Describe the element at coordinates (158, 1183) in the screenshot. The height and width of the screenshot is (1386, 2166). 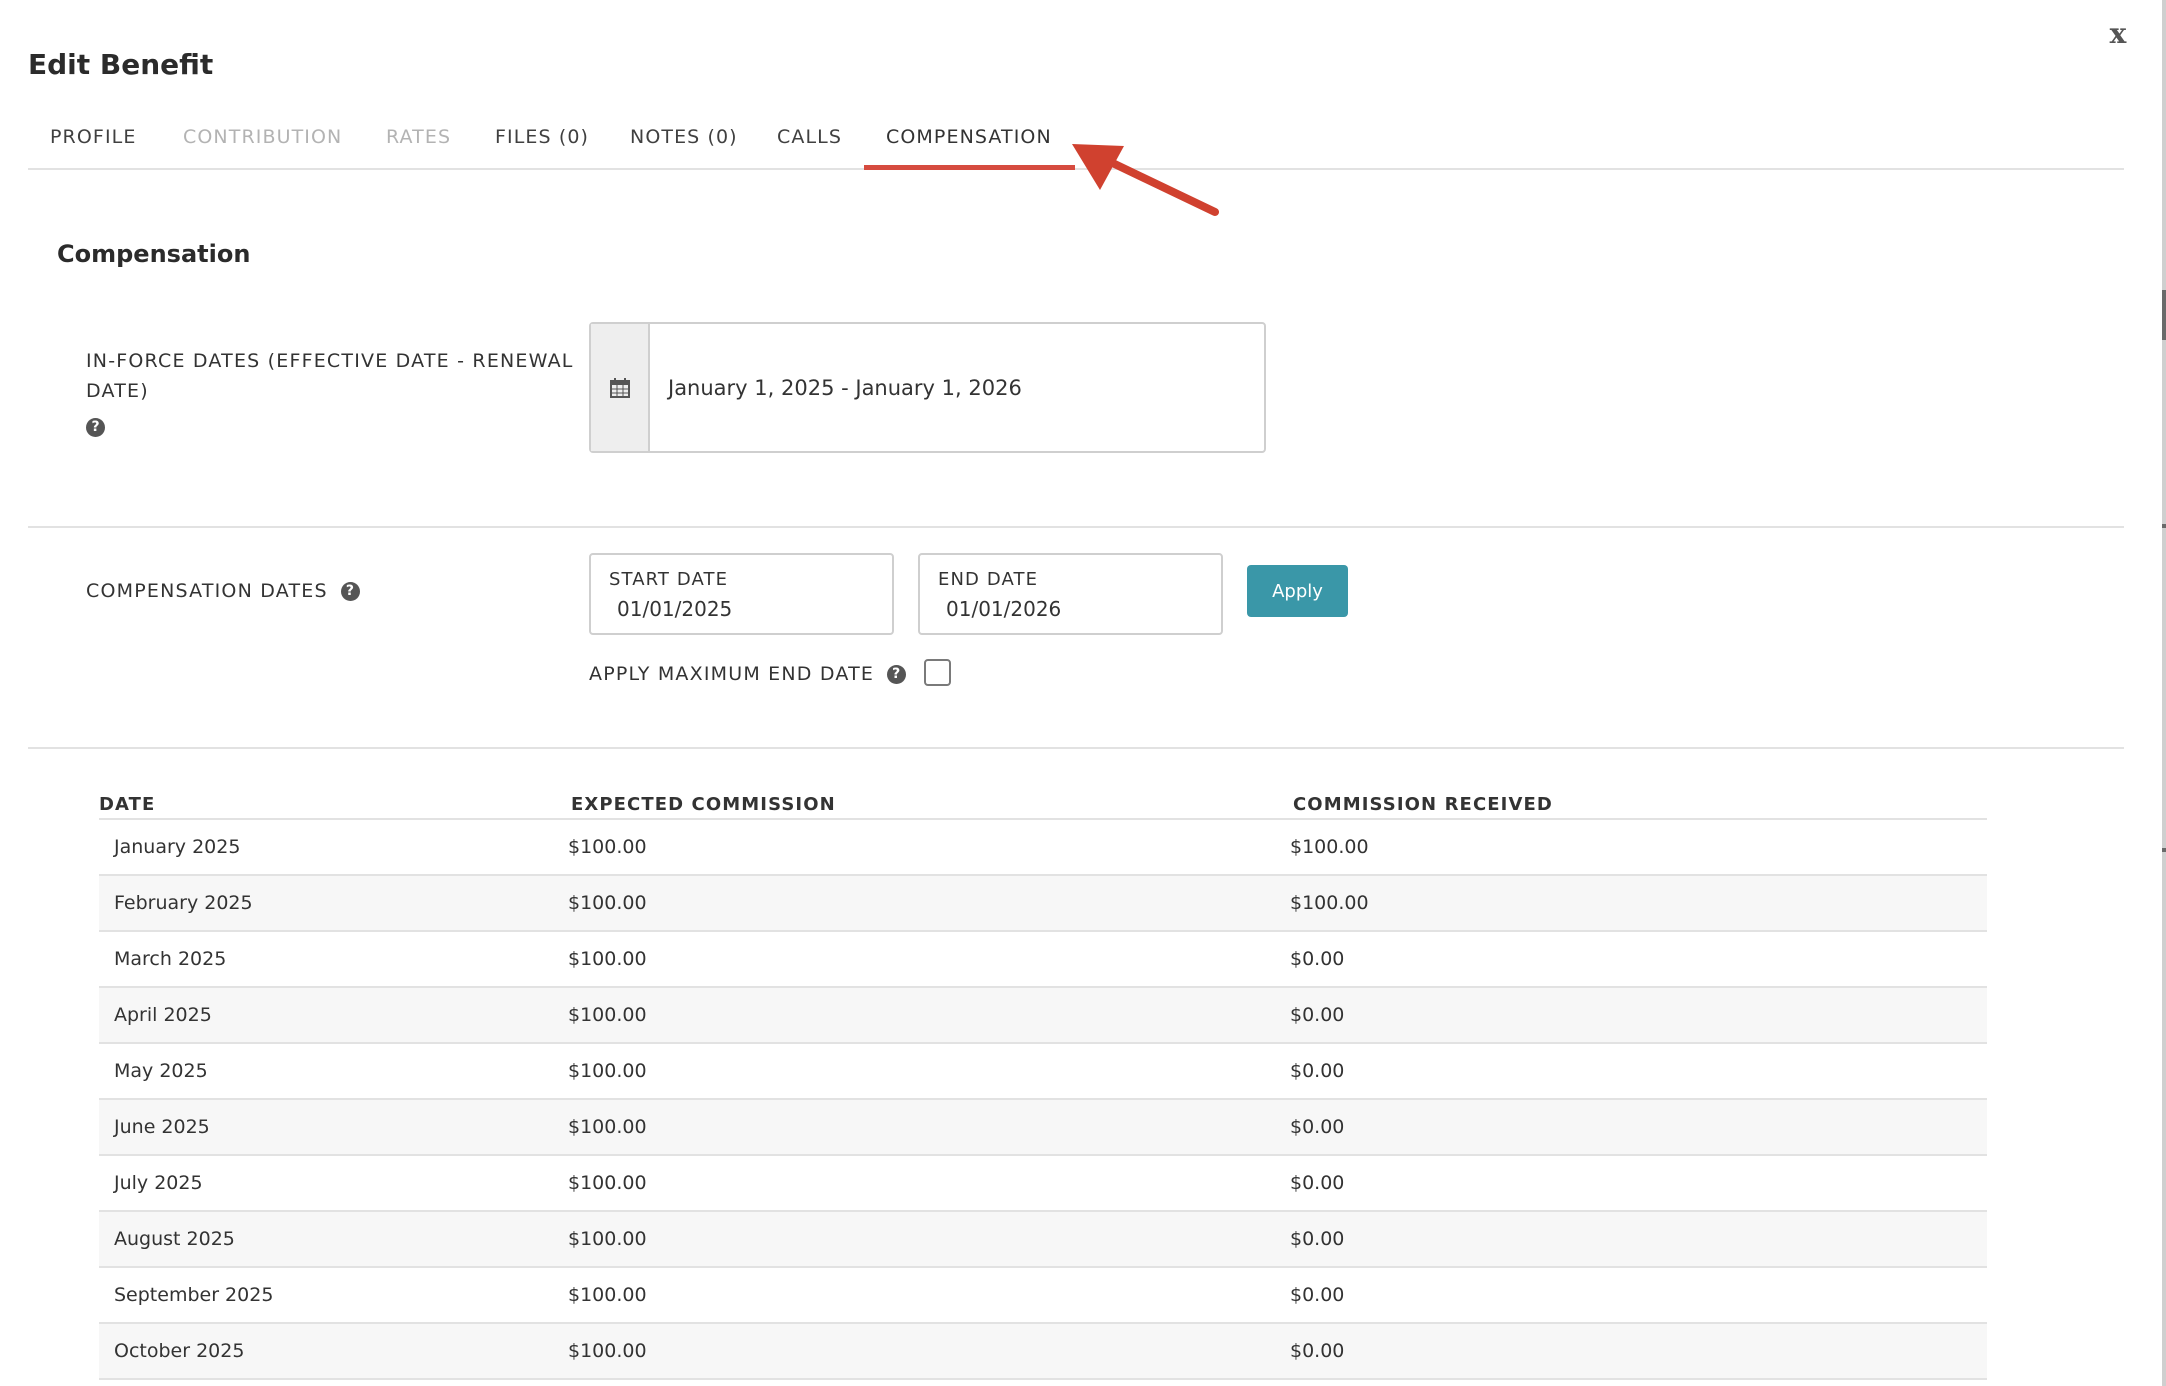
I see `cell-date: July 2025` at that location.